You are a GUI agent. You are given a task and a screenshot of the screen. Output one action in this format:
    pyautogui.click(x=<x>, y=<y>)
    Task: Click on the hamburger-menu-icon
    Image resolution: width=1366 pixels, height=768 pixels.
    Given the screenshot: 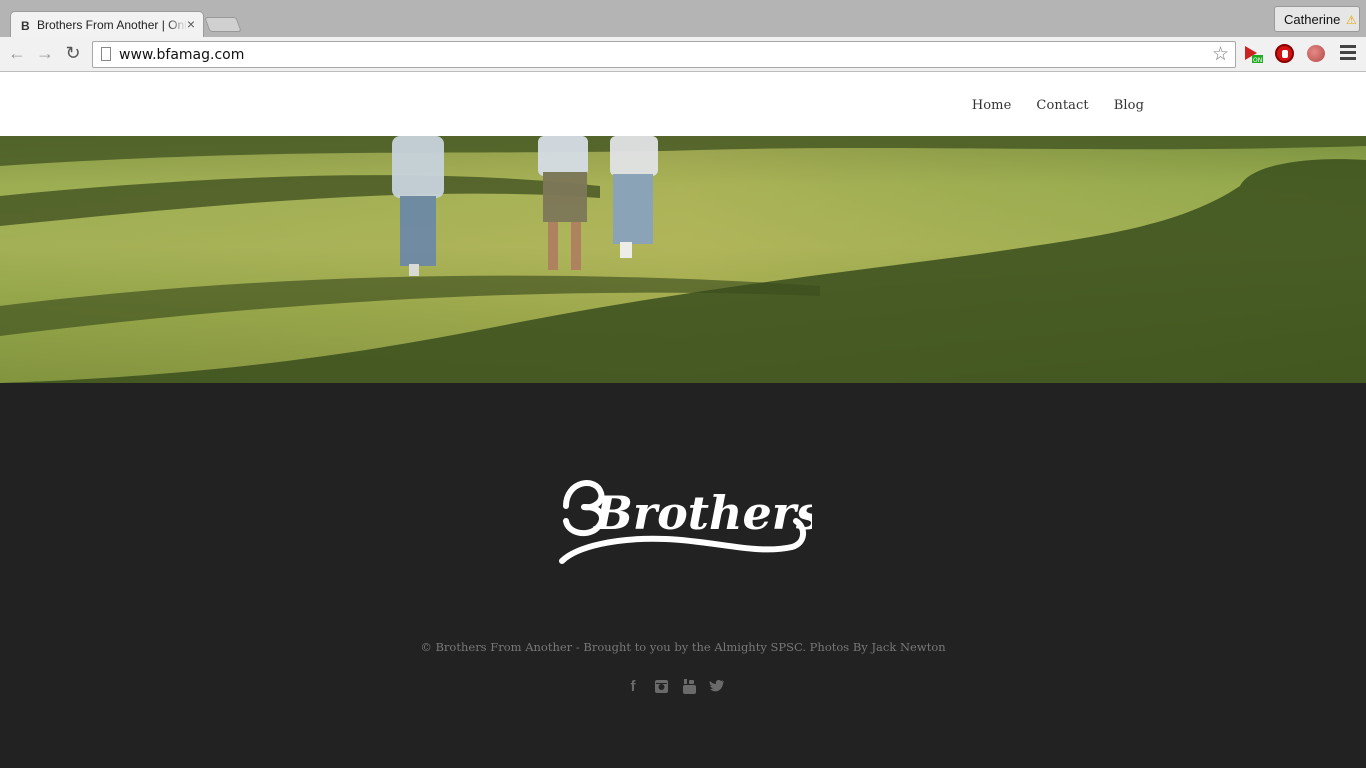 What is the action you would take?
    pyautogui.click(x=1348, y=53)
    